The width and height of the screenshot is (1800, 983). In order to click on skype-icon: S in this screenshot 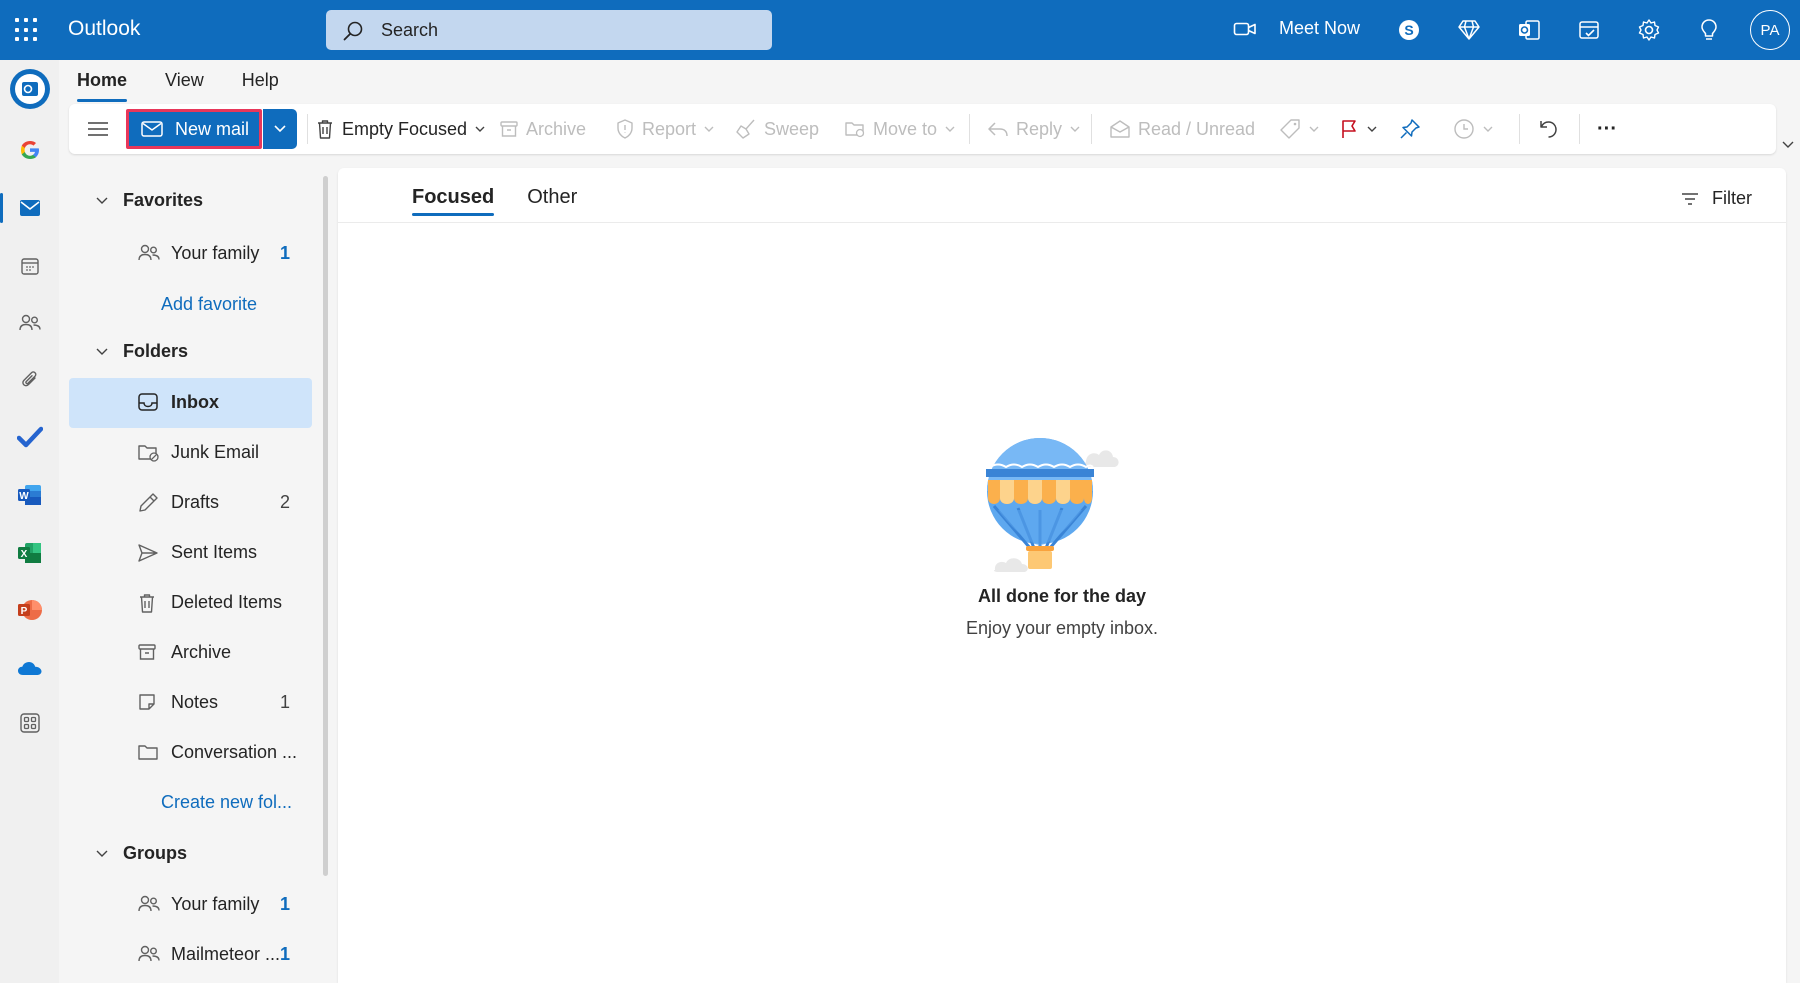, I will do `click(1409, 30)`.